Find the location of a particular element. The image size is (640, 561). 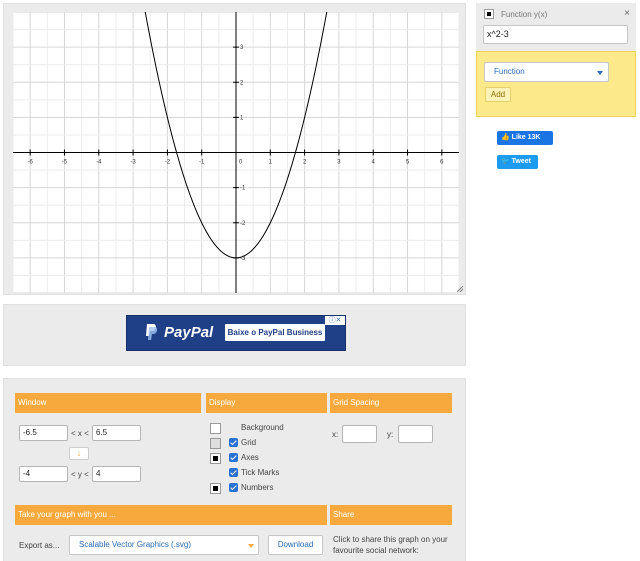

facebook-like-button: 👍 Like 13K is located at coordinates (525, 138).